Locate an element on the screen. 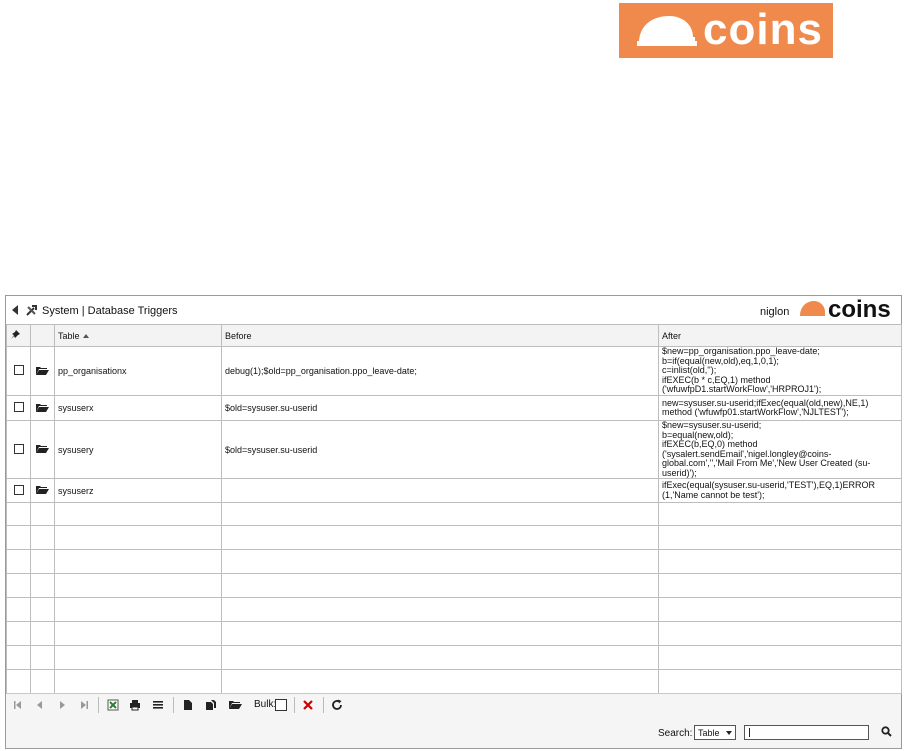  search-label: Search: is located at coordinates (675, 733).